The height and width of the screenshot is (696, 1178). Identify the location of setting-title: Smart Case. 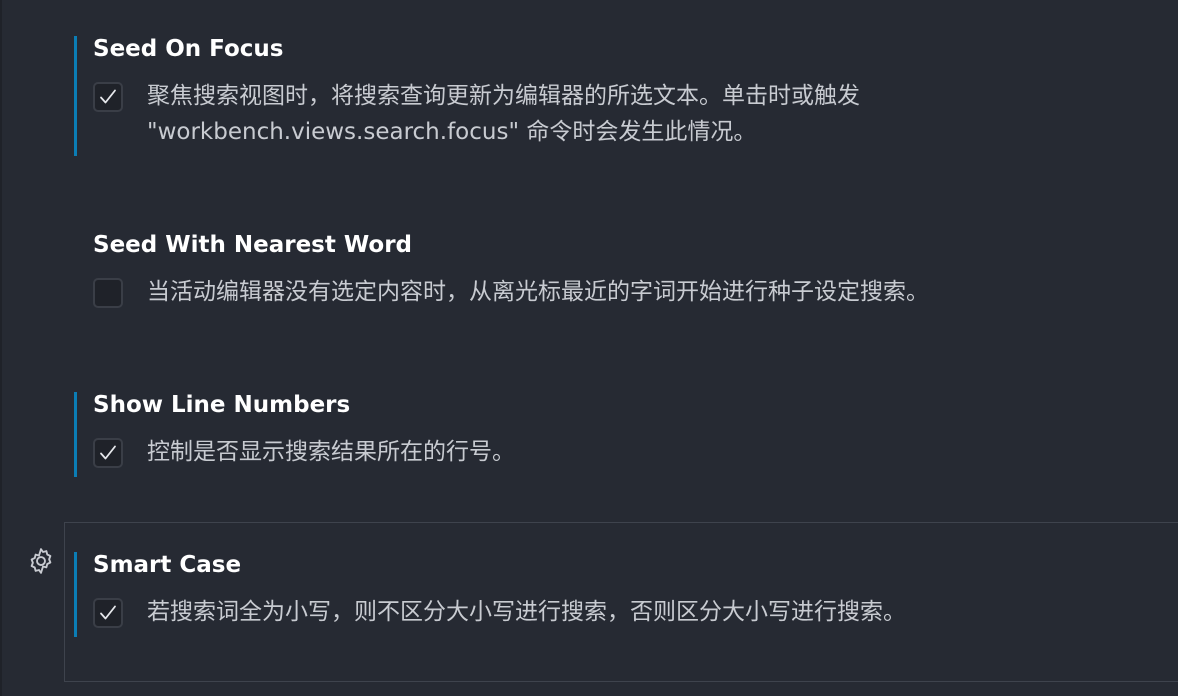
(167, 565).